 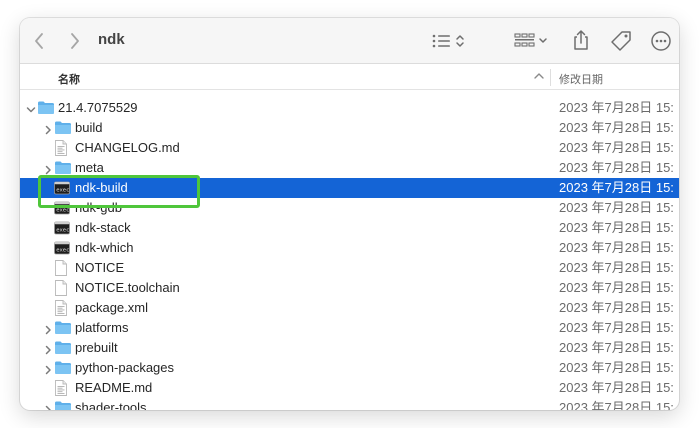 What do you see at coordinates (581, 79) in the screenshot?
I see `date-modified-column-header: 修改日期` at bounding box center [581, 79].